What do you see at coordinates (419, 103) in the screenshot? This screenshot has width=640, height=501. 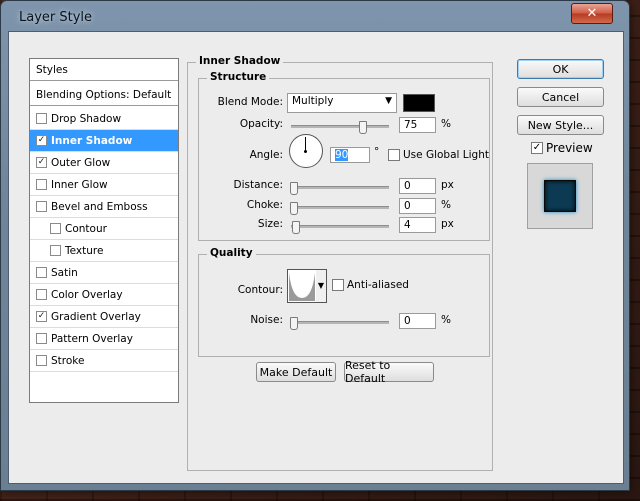 I see `blend-color-swatch` at bounding box center [419, 103].